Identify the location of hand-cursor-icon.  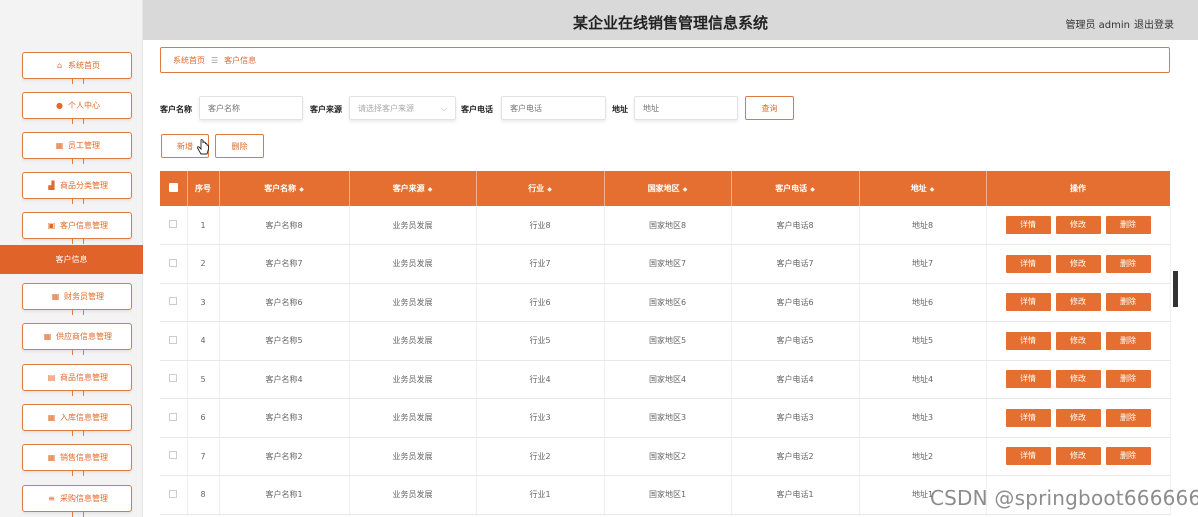
(203, 147).